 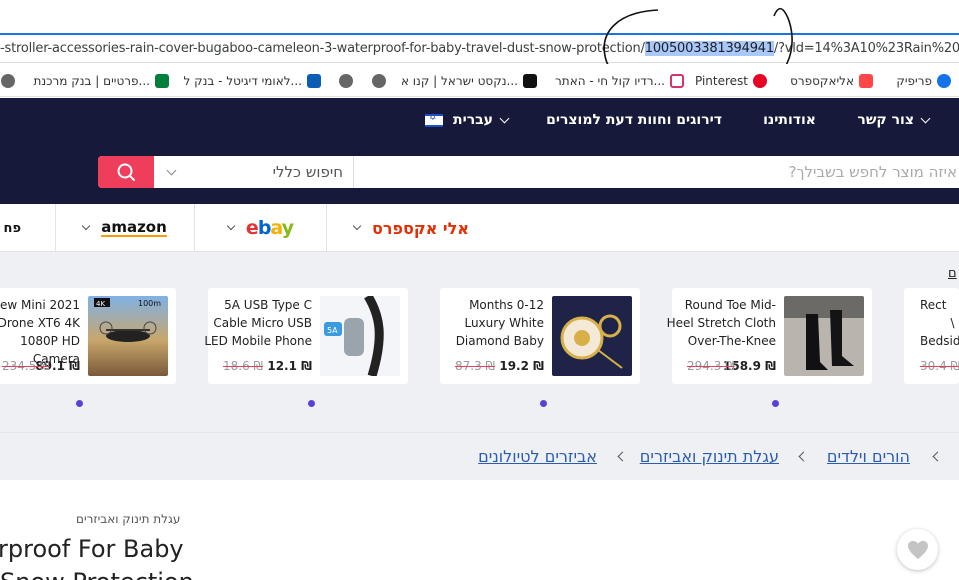 I want to click on nav-contact-label: צור קשר, so click(x=885, y=120).